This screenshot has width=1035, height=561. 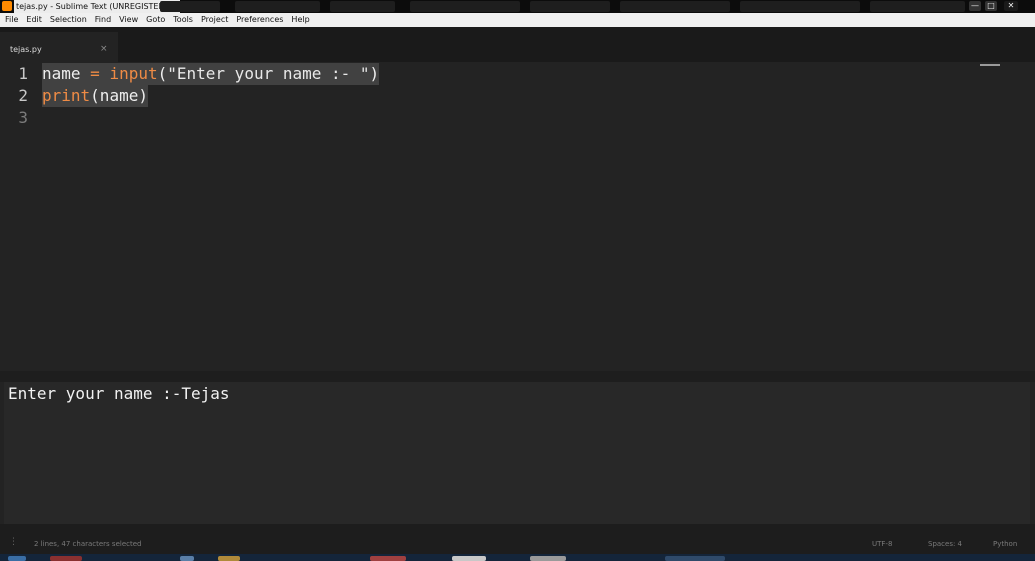 What do you see at coordinates (882, 544) in the screenshot?
I see `encoding-status: UTF-8` at bounding box center [882, 544].